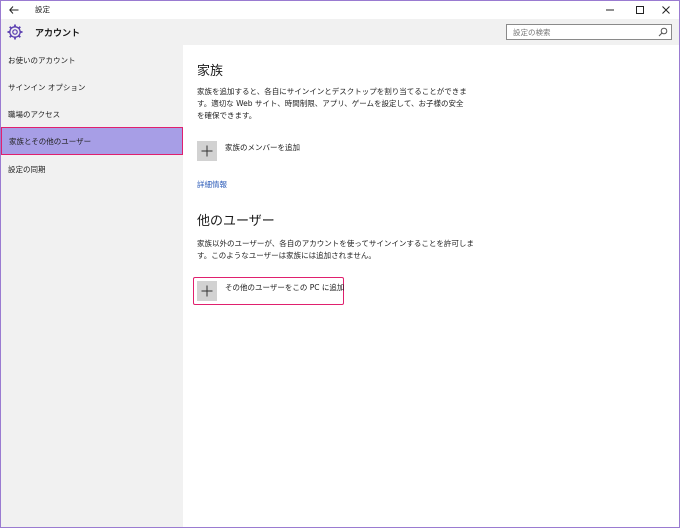 This screenshot has width=680, height=528. What do you see at coordinates (262, 147) in the screenshot?
I see `add-family-member-label: 家族のメンバーを追加` at bounding box center [262, 147].